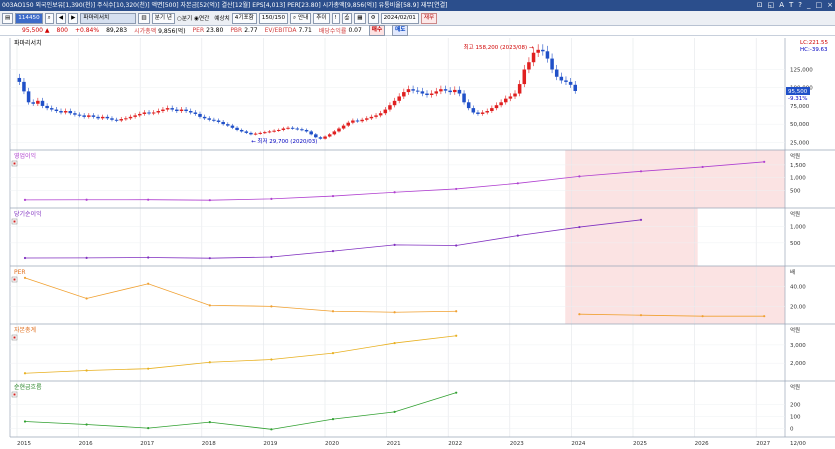 This screenshot has height=449, width=835. I want to click on table-icon: ▦, so click(360, 18).